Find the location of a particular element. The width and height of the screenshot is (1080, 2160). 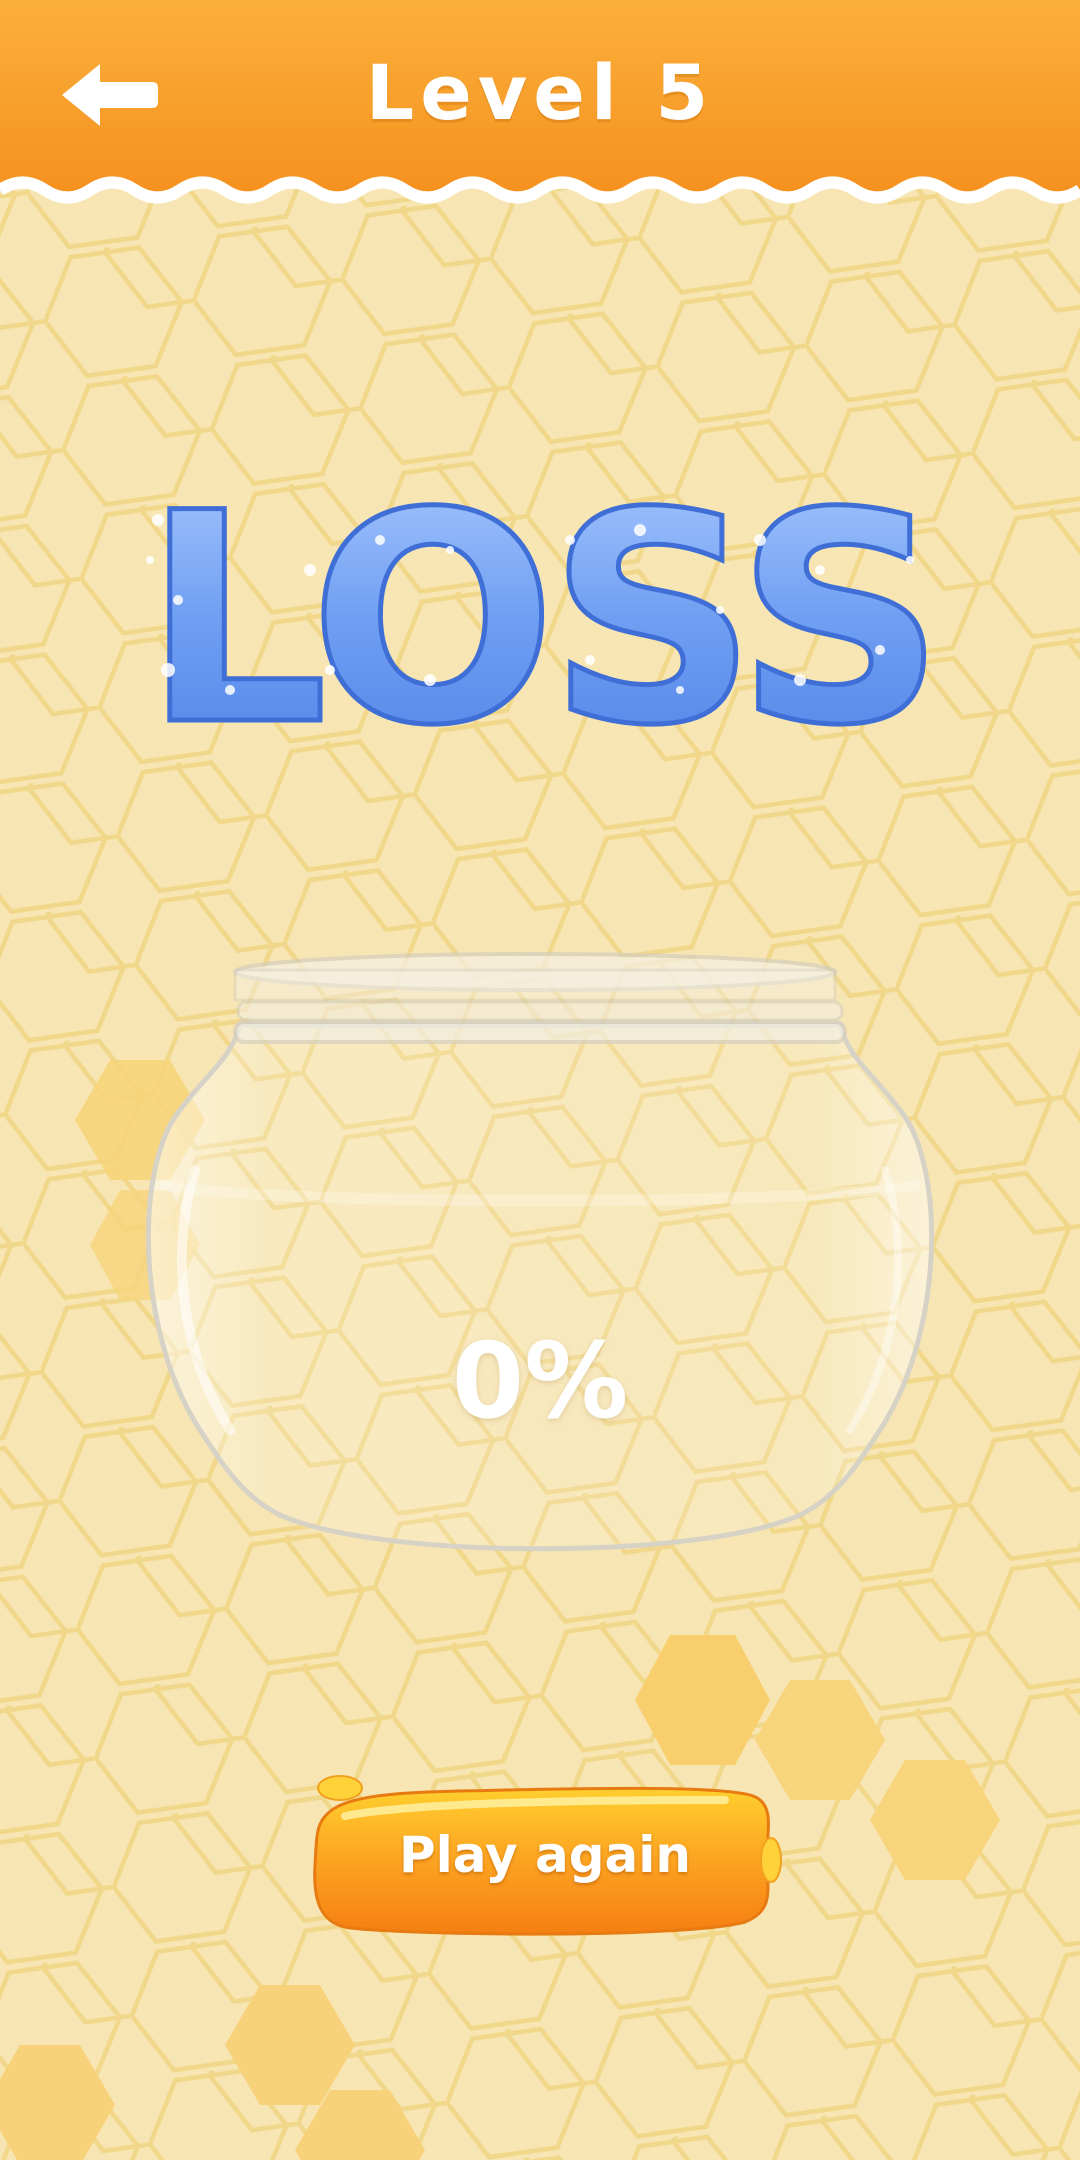

play-again-button: Play again is located at coordinates (545, 1855).